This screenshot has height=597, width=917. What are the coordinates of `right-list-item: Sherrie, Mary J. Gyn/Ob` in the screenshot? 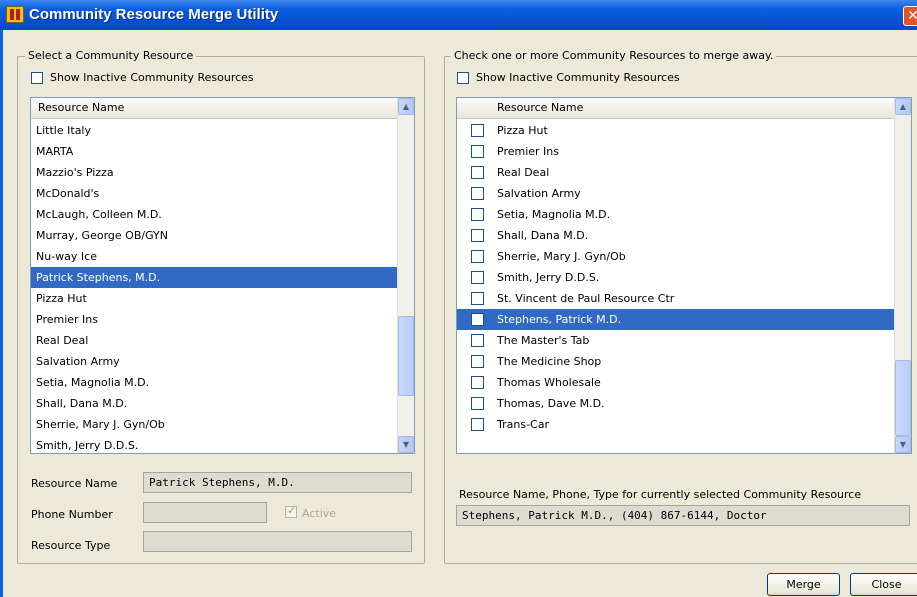 It's located at (675, 256).